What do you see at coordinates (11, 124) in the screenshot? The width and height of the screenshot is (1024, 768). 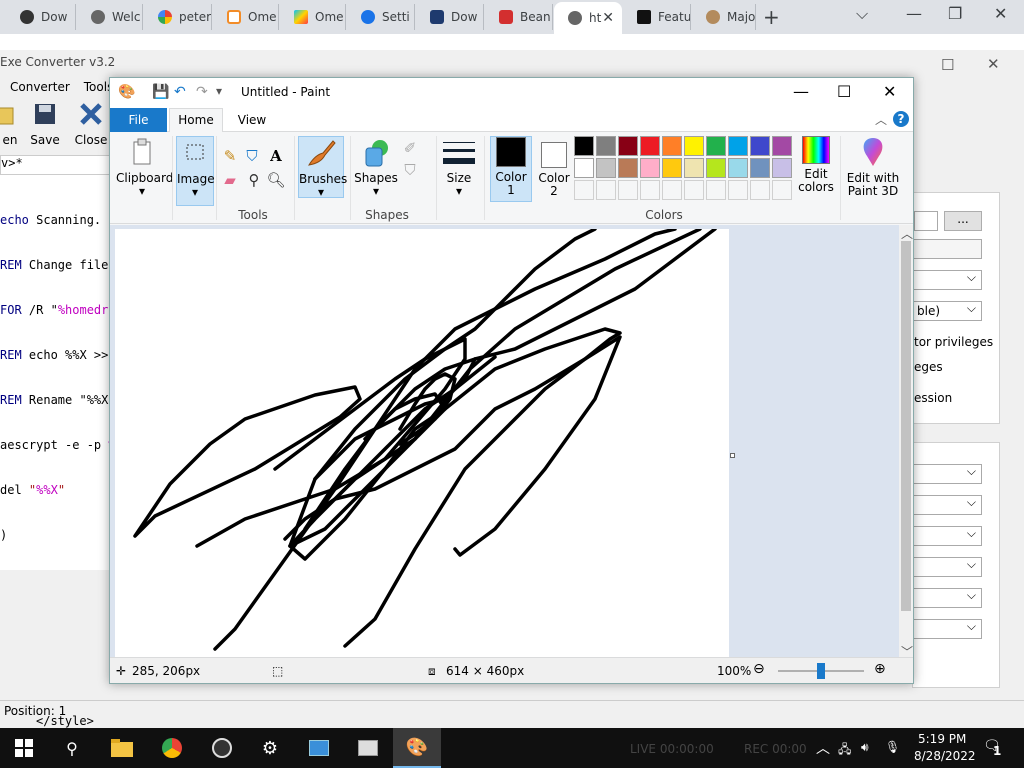 I see `open-button: en` at bounding box center [11, 124].